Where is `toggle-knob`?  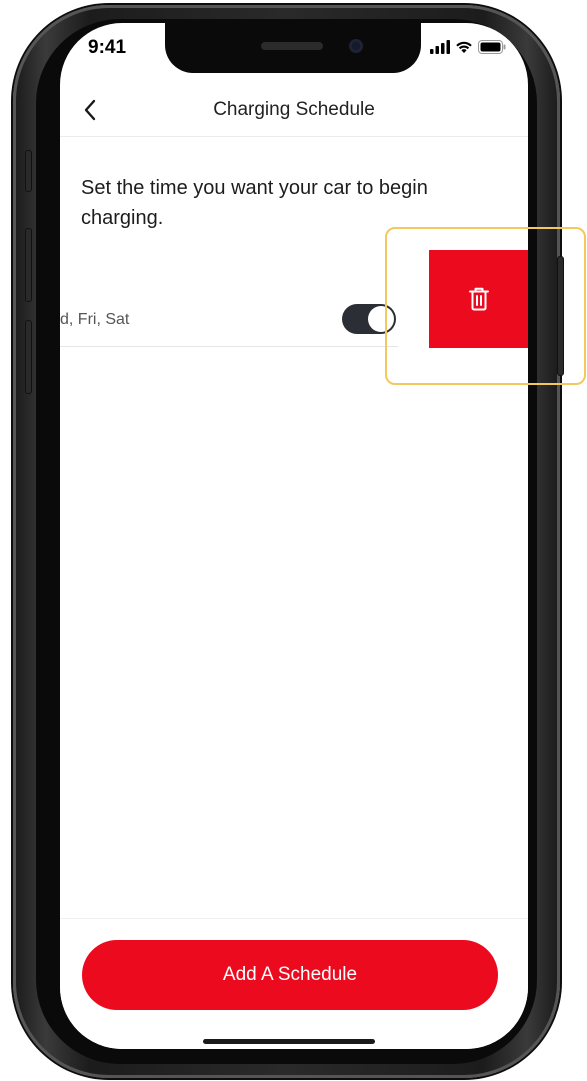
toggle-knob is located at coordinates (381, 319).